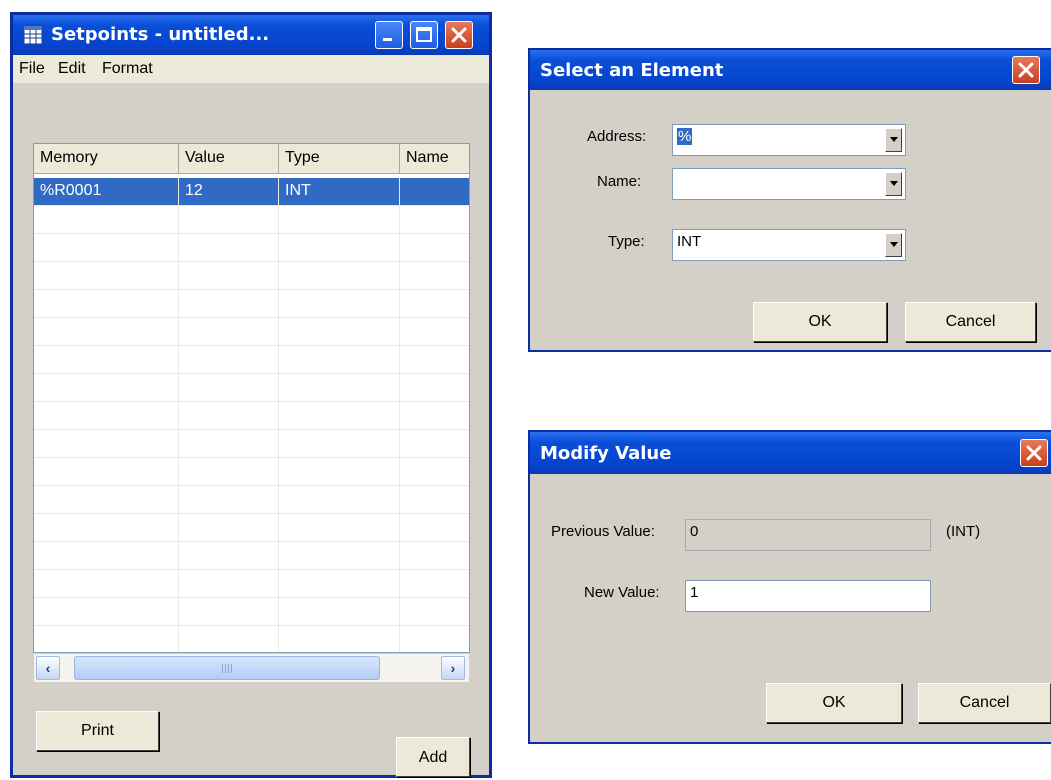 The height and width of the screenshot is (780, 1051). I want to click on new-value-label: New Value:, so click(622, 592).